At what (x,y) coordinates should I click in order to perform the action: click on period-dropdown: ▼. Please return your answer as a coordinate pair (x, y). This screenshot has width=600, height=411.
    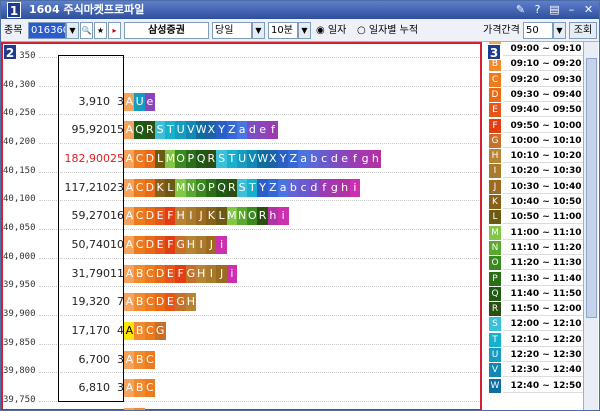
    Looking at the image, I should click on (258, 30).